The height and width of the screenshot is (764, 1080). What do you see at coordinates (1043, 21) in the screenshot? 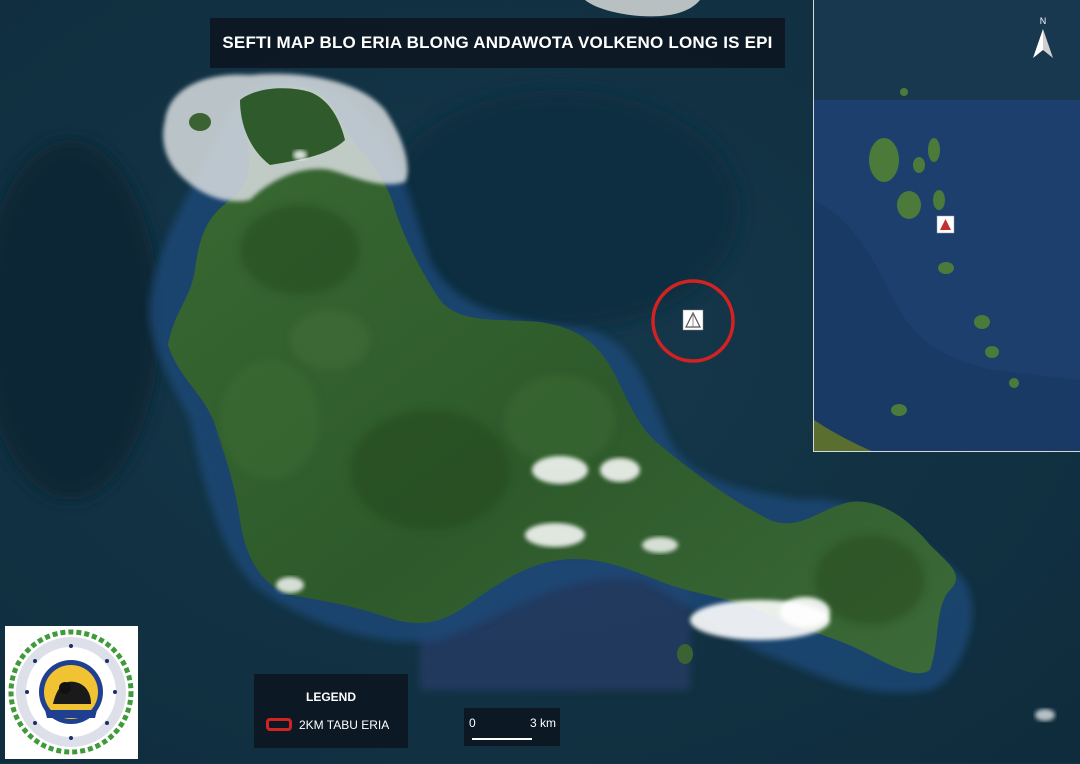
I see `north-label: N` at bounding box center [1043, 21].